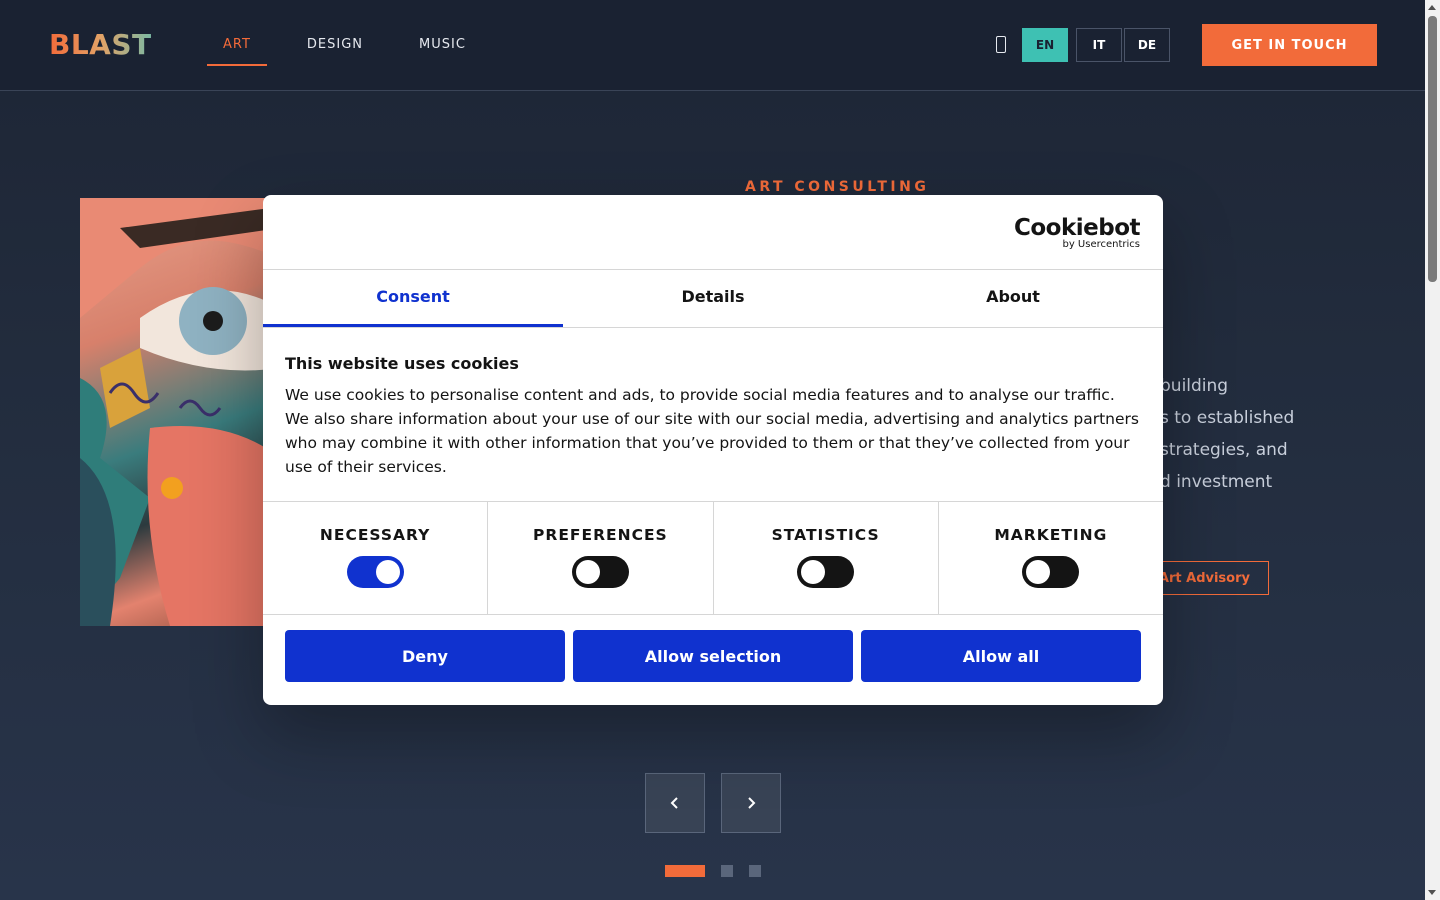 Image resolution: width=1440 pixels, height=900 pixels. Describe the element at coordinates (1194, 386) in the screenshot. I see `hero-text-line: building` at that location.